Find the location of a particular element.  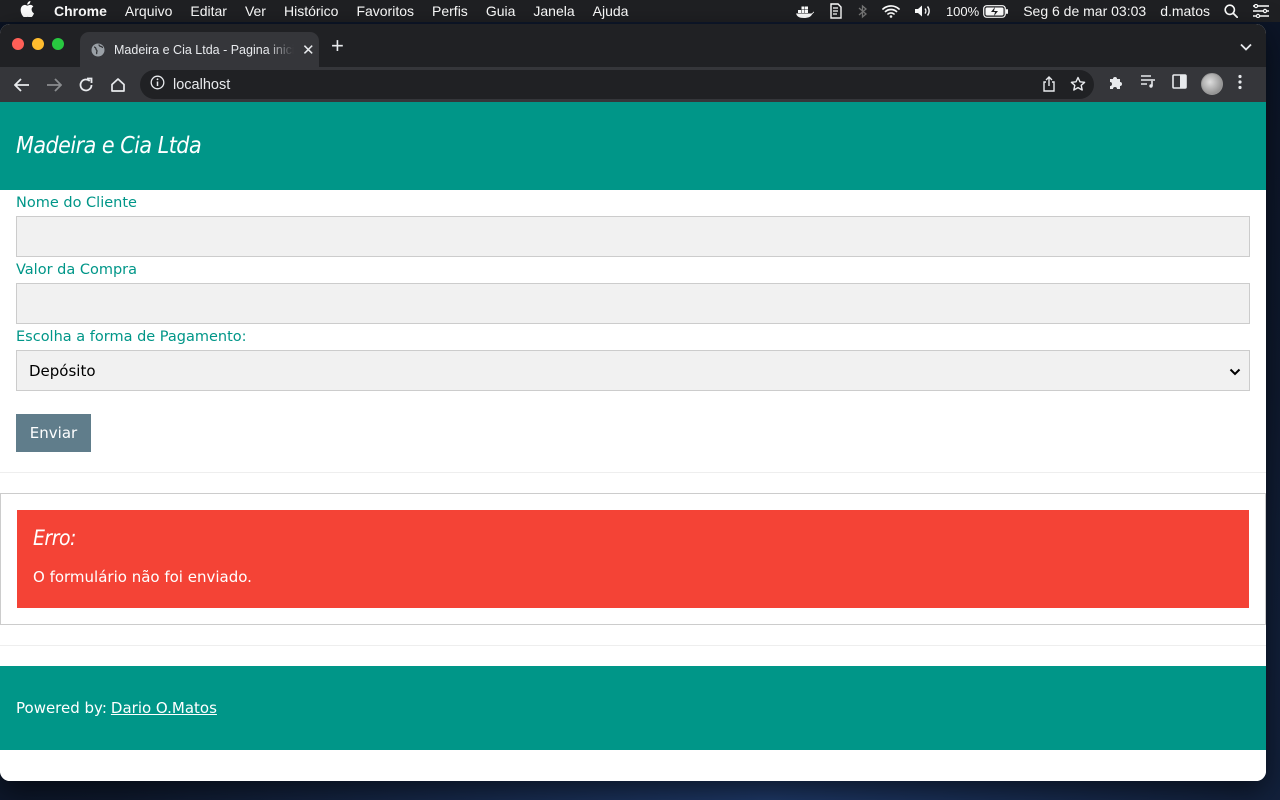

new-tab-button: + is located at coordinates (337, 46).